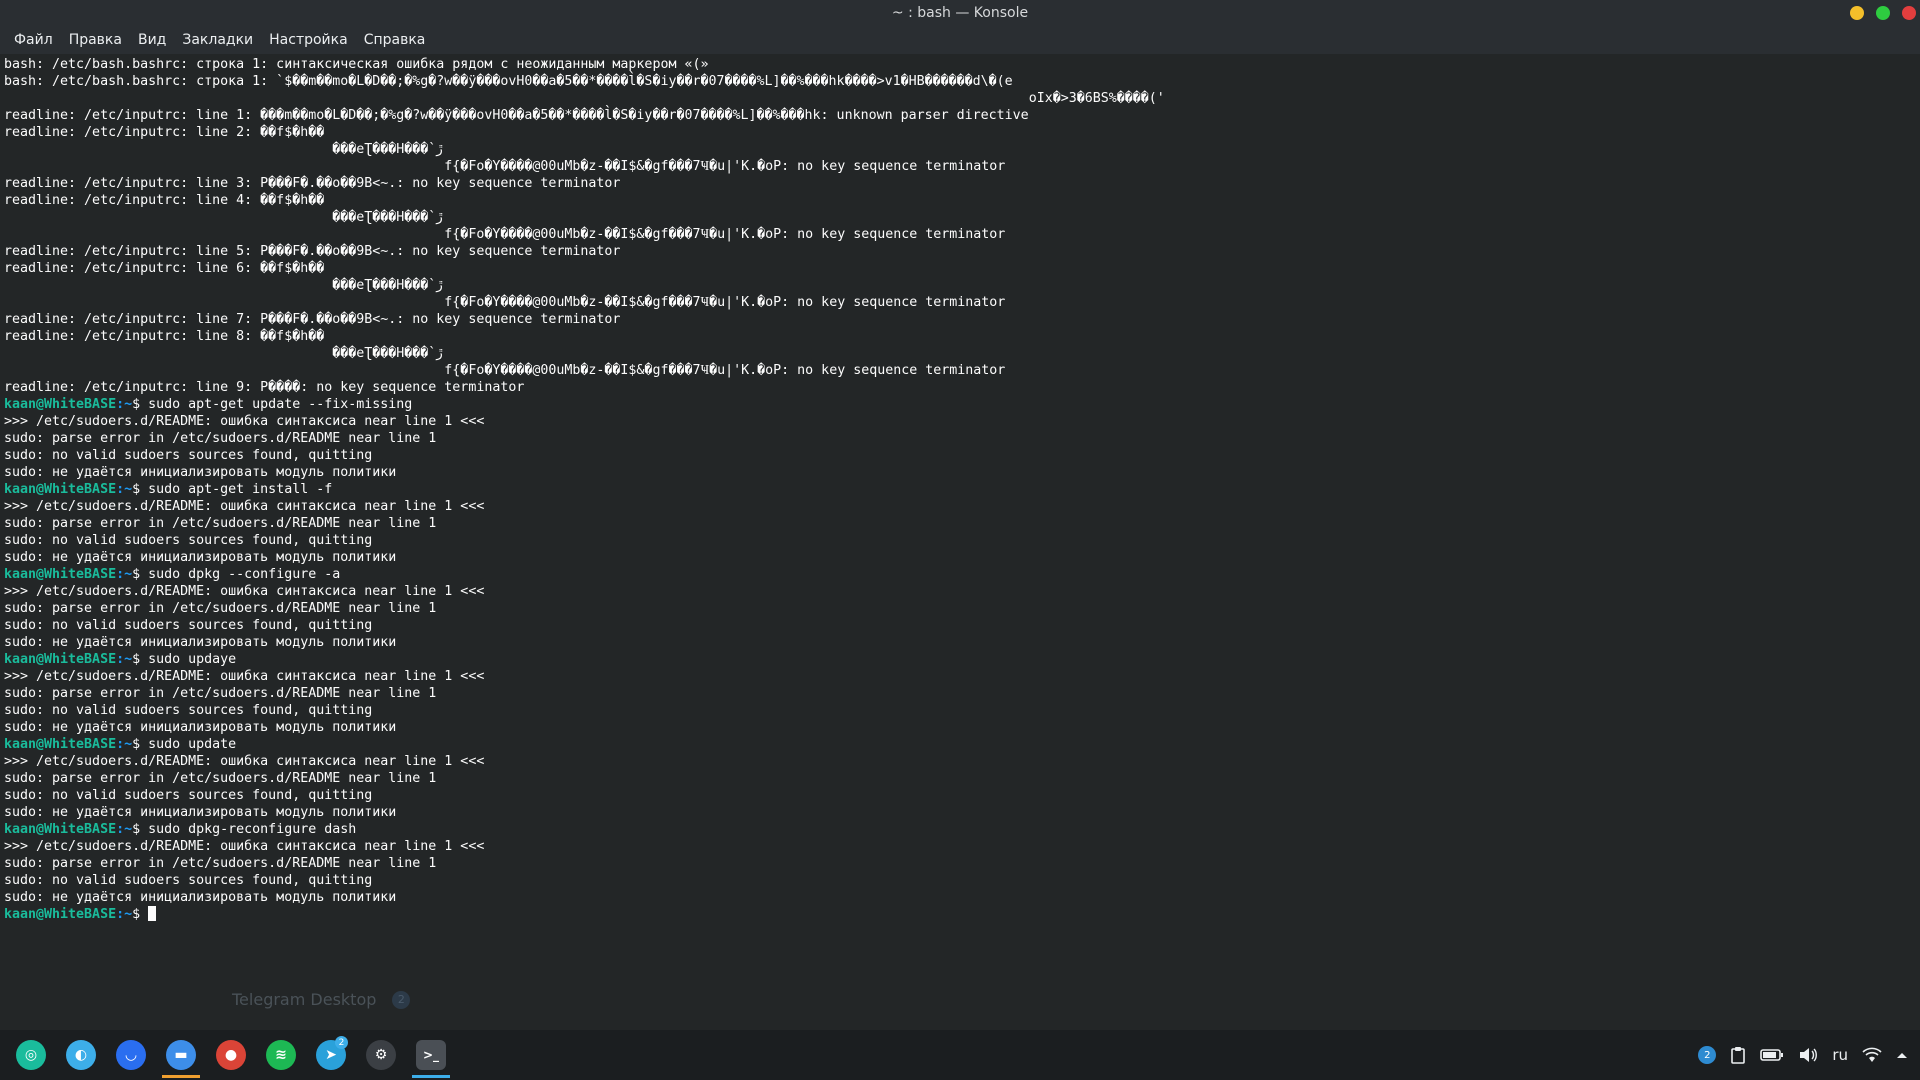 Image resolution: width=1920 pixels, height=1080 pixels. What do you see at coordinates (217, 40) in the screenshot?
I see `menu-bookmarks: Закладки` at bounding box center [217, 40].